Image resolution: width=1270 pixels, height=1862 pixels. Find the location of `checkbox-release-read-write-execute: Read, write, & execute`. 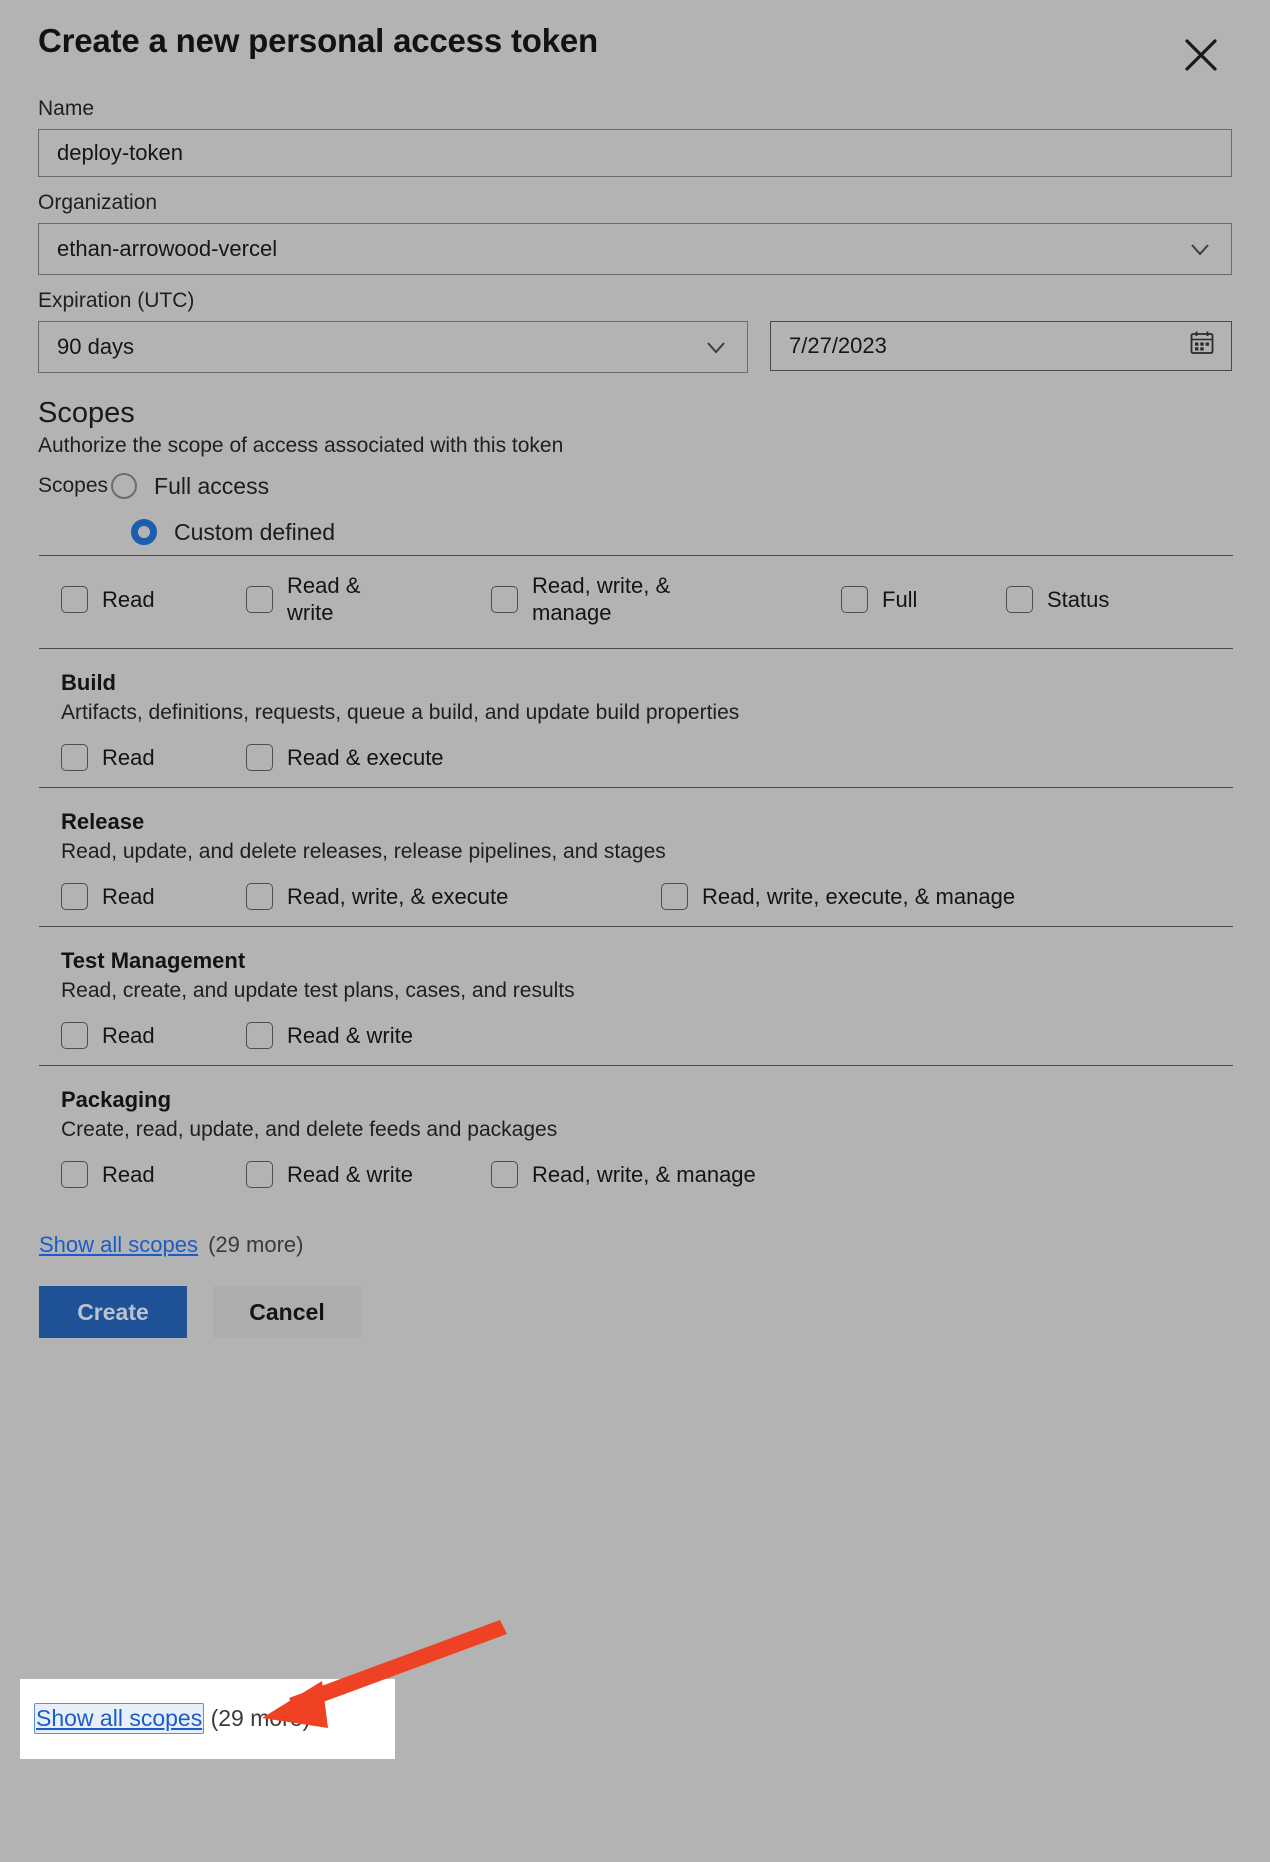

checkbox-release-read-write-execute: Read, write, & execute is located at coordinates (453, 896).